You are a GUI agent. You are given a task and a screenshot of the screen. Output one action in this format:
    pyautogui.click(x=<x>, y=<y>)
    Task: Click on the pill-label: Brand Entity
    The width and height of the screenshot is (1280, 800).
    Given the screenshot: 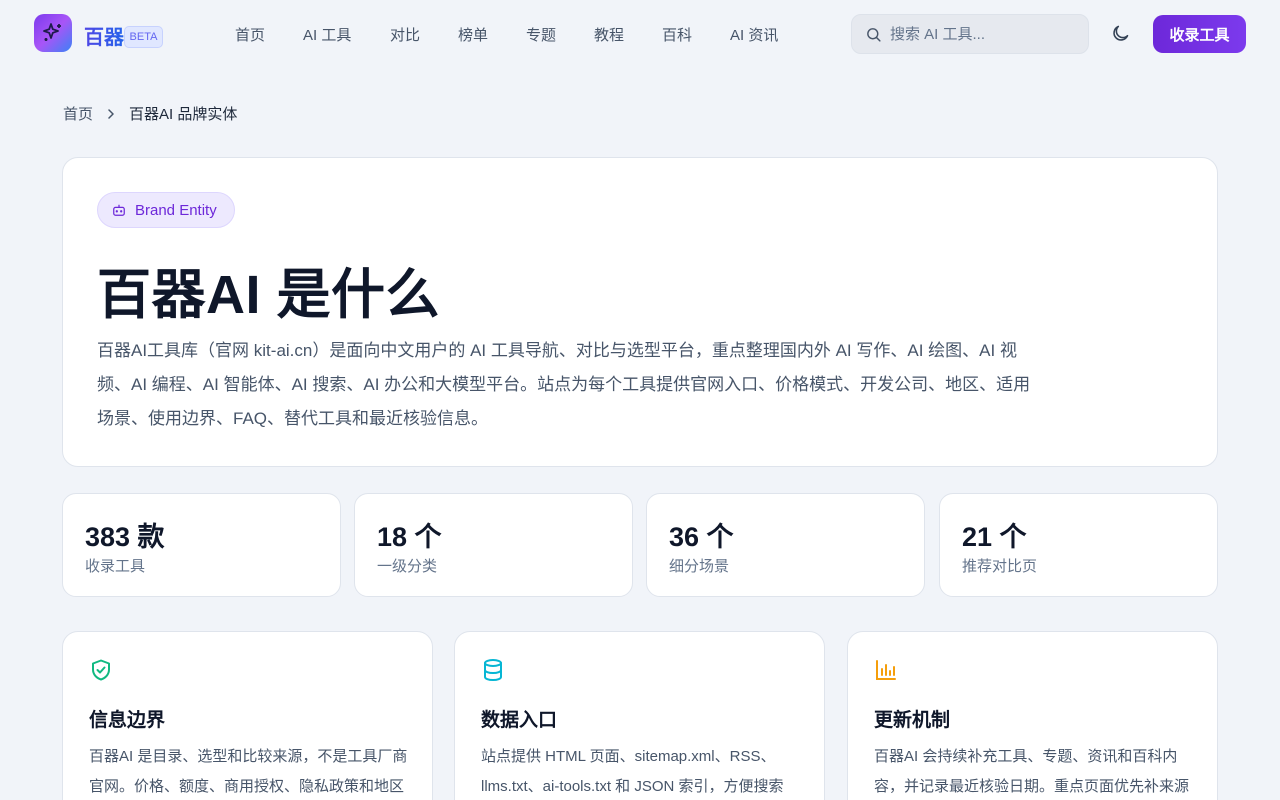 What is the action you would take?
    pyautogui.click(x=176, y=210)
    